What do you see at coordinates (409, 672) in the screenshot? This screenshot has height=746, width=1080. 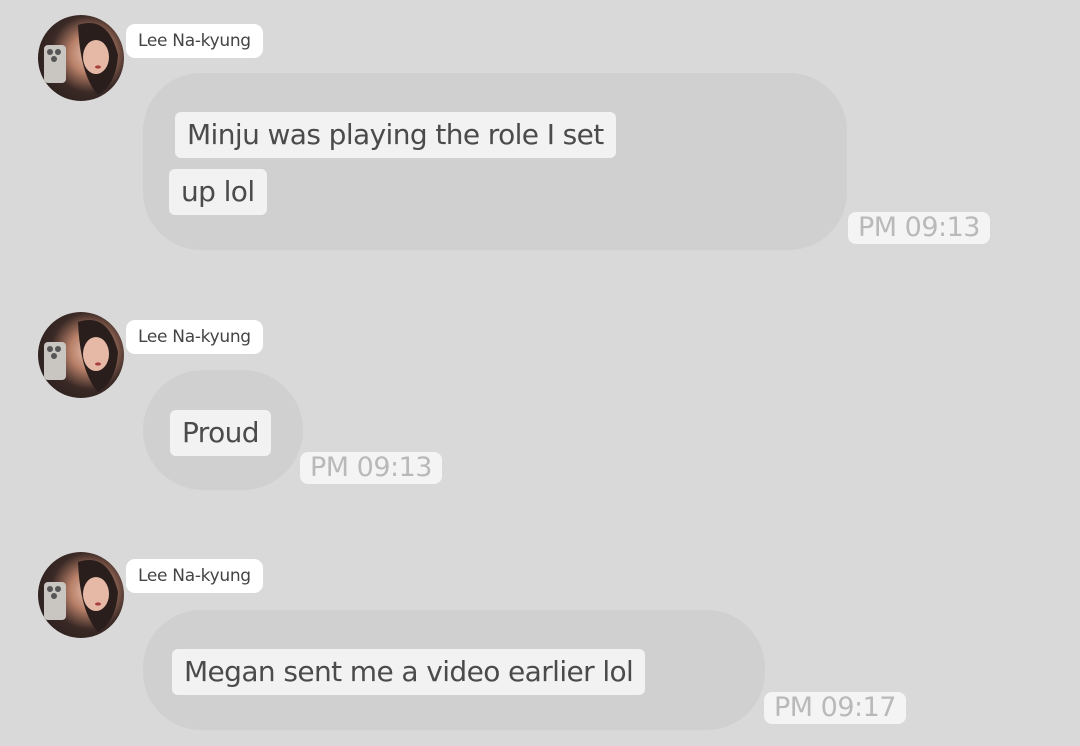 I see `message-text: Megan sent me a video earlier lol` at bounding box center [409, 672].